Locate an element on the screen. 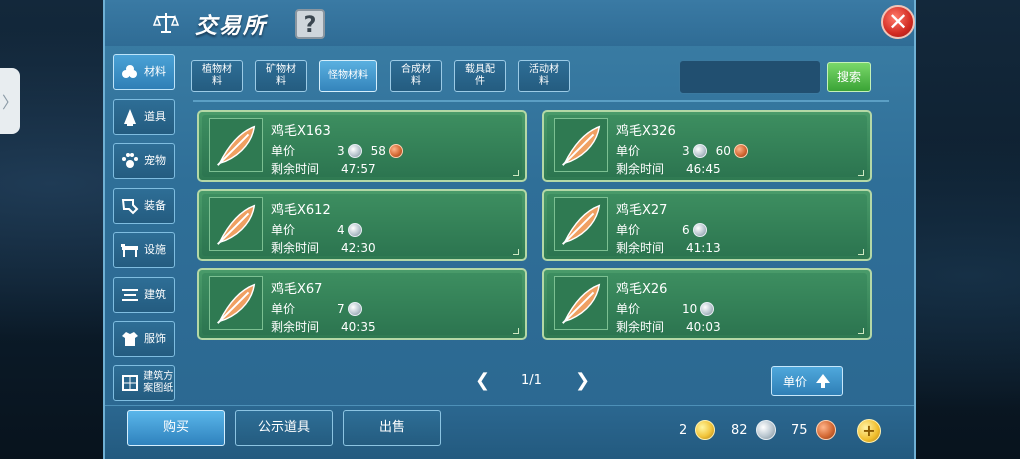  copper-amount: 60 is located at coordinates (723, 150).